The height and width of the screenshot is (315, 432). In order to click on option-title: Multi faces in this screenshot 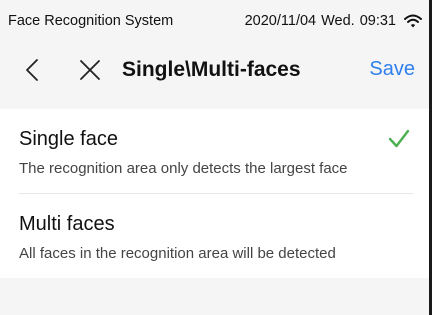, I will do `click(67, 224)`.